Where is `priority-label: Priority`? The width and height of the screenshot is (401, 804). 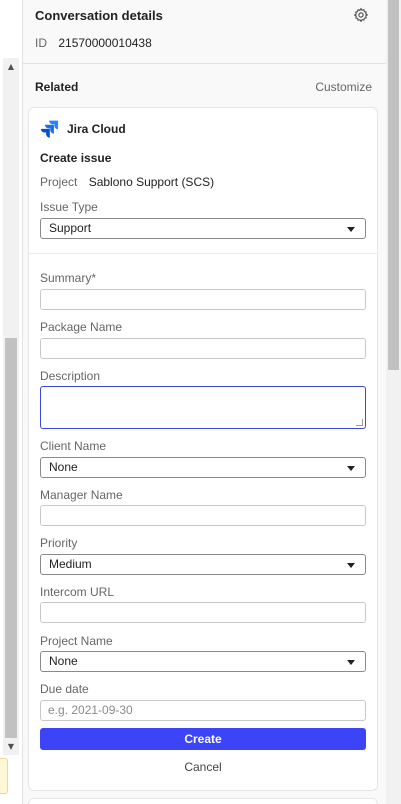 priority-label: Priority is located at coordinates (59, 543).